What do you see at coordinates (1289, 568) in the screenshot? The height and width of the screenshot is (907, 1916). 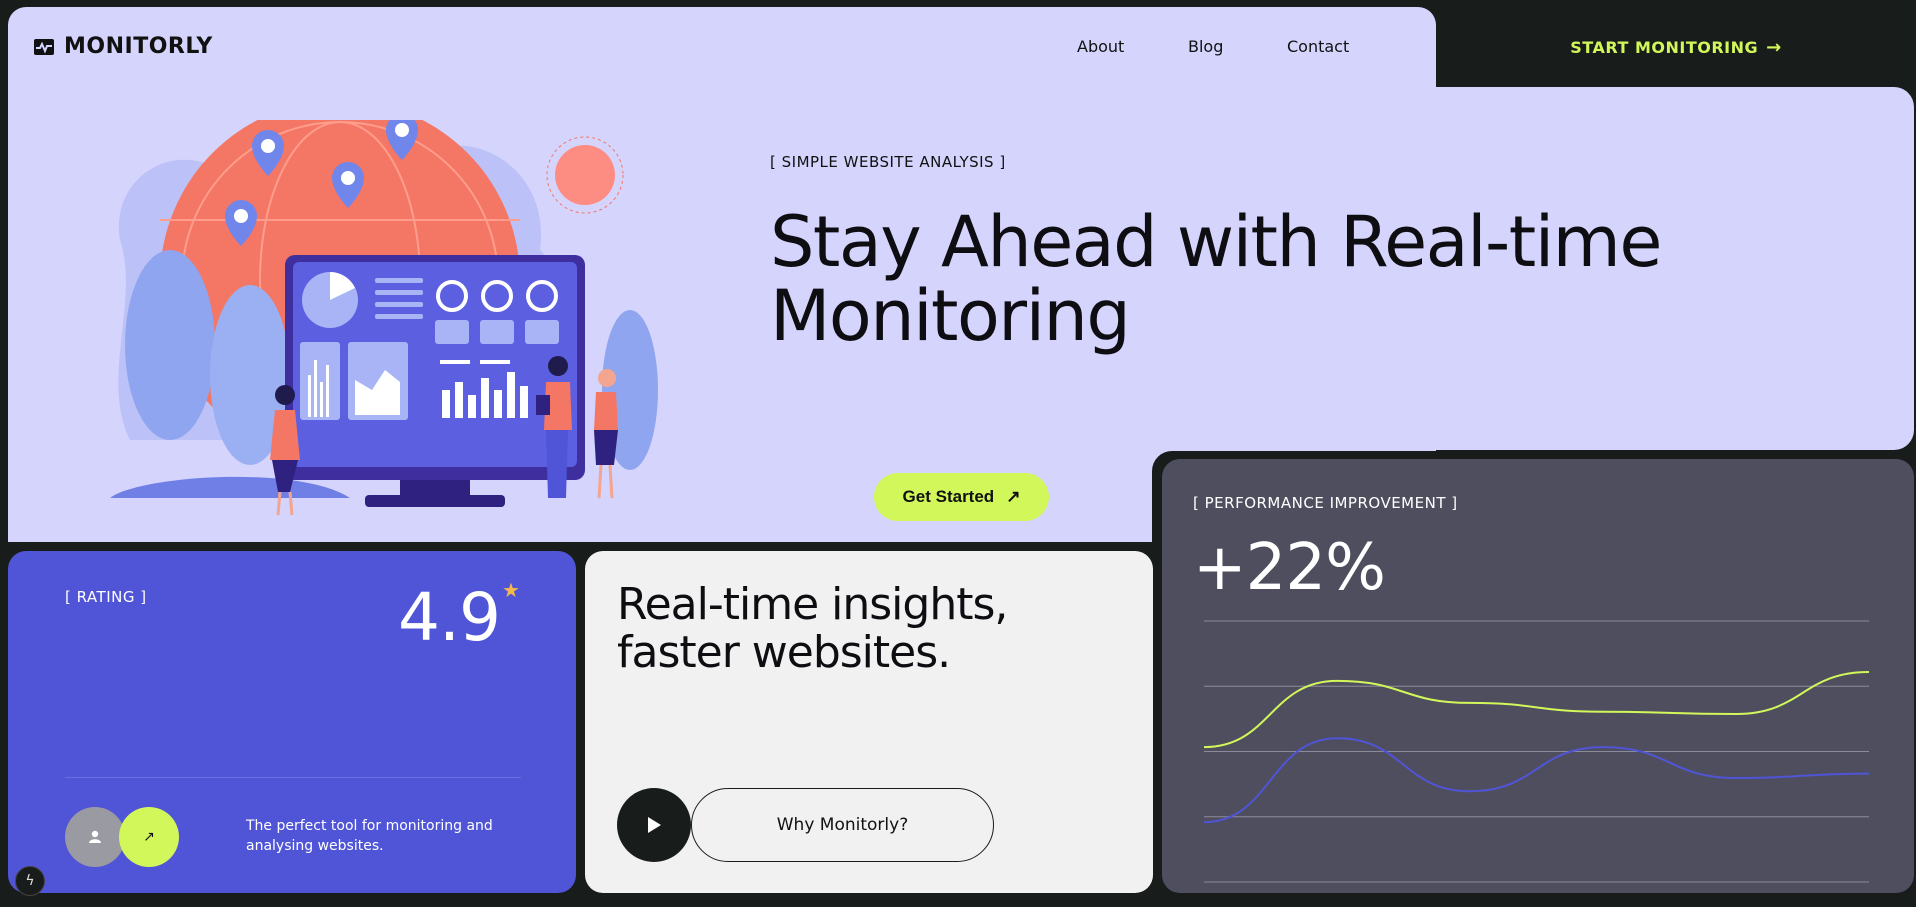 I see `performance-value: +22%` at bounding box center [1289, 568].